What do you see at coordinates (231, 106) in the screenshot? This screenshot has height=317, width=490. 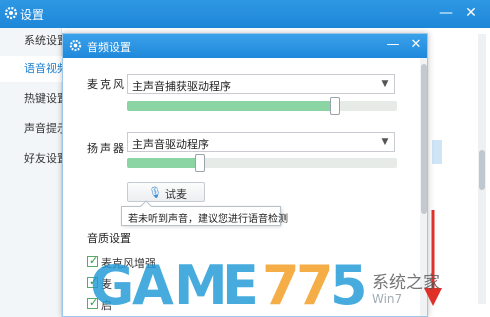 I see `microphone-volume-fill` at bounding box center [231, 106].